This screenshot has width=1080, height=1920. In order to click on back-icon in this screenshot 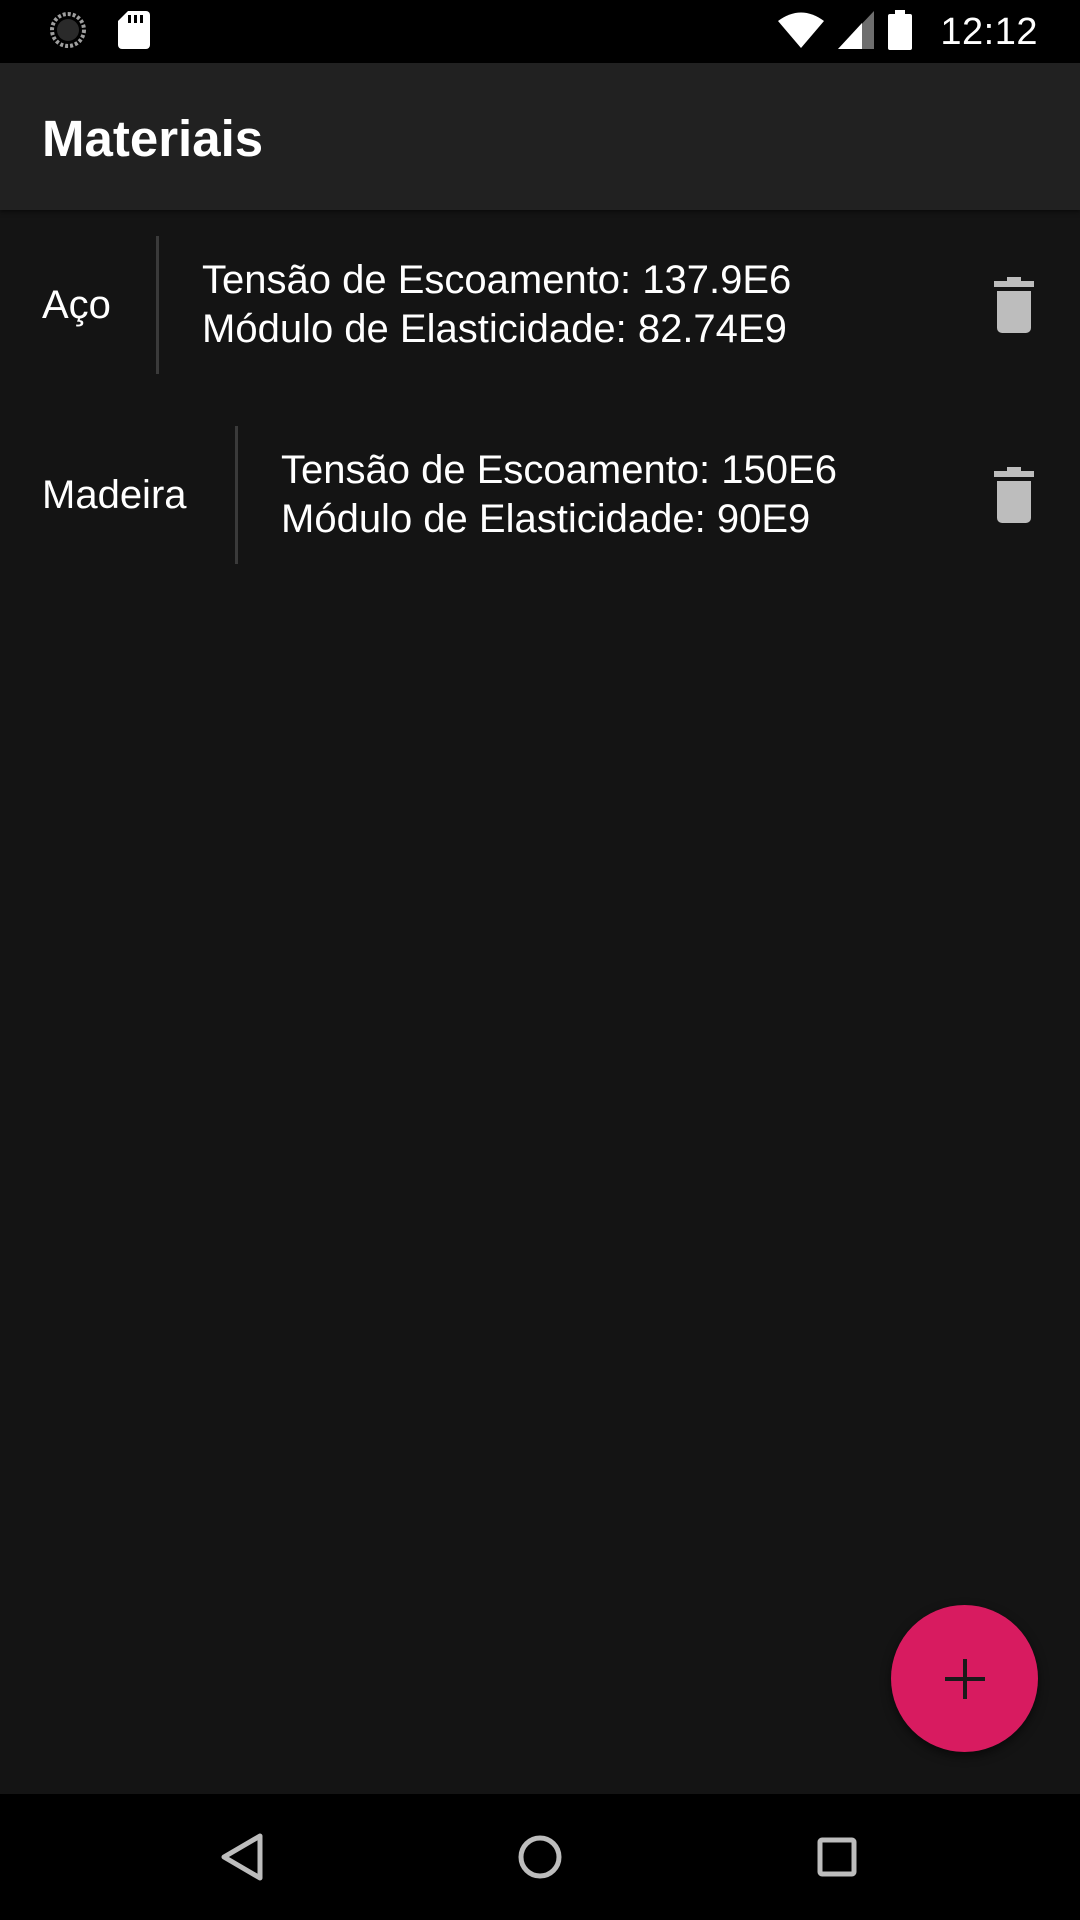, I will do `click(242, 1857)`.